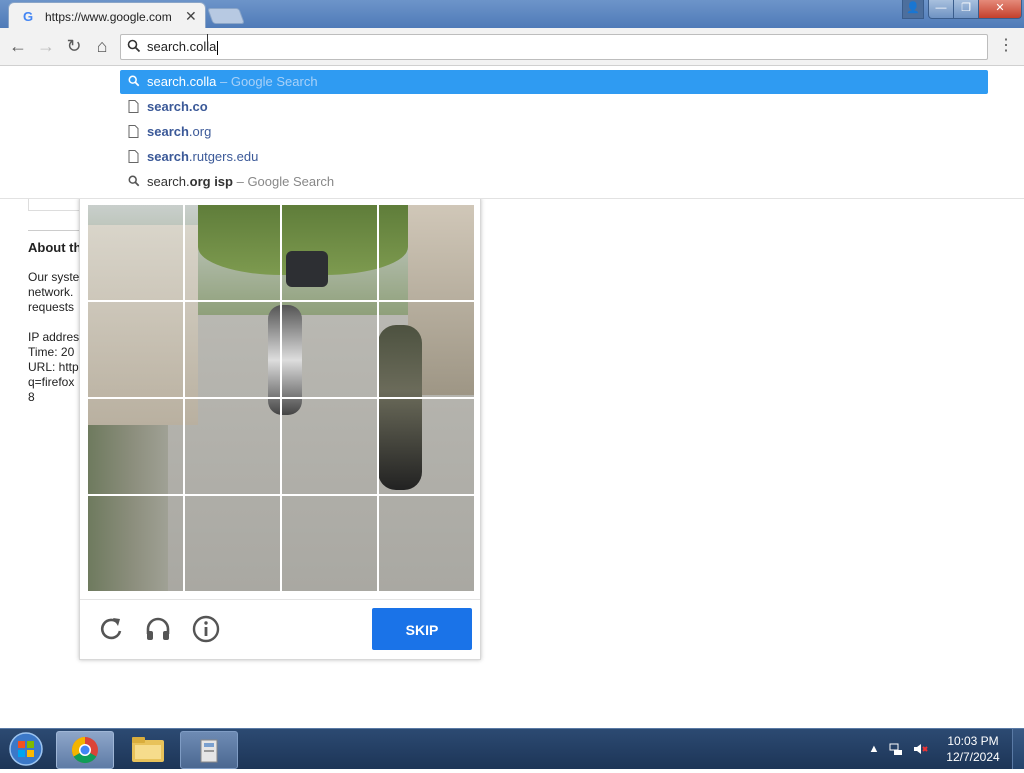  What do you see at coordinates (1000, 9) in the screenshot?
I see `close-window-button: ✕` at bounding box center [1000, 9].